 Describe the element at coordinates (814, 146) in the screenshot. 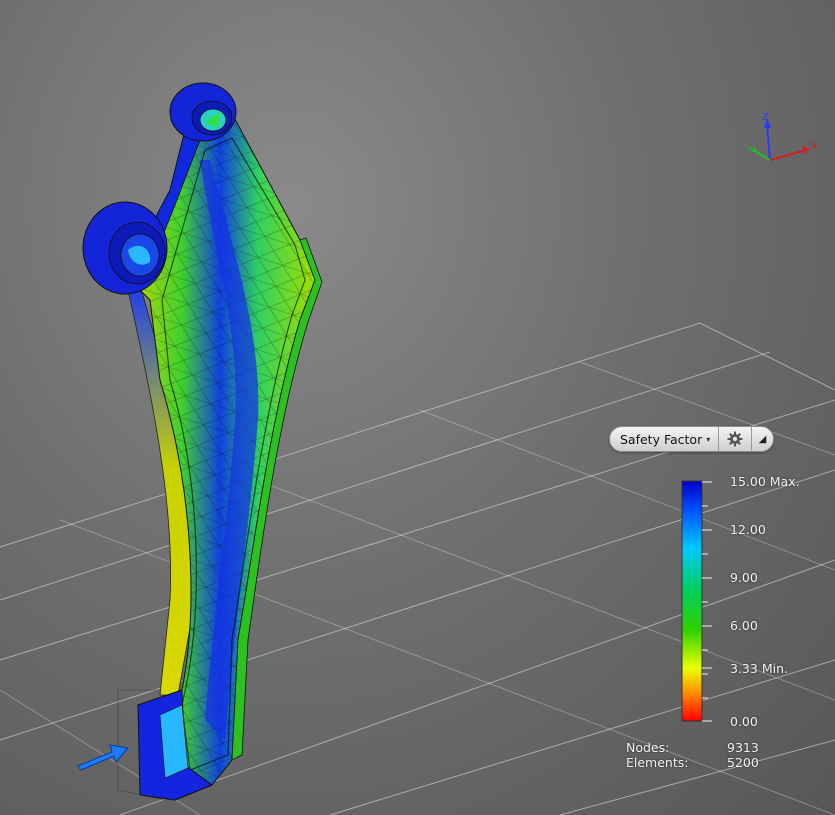

I see `triad-x-label: X` at that location.